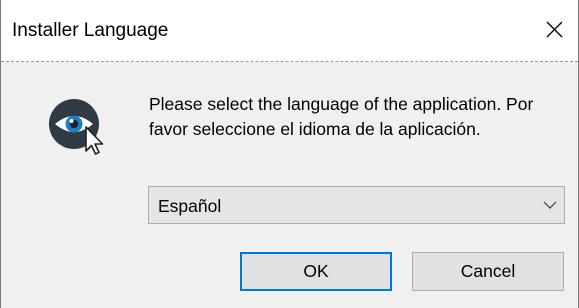 The height and width of the screenshot is (308, 579). Describe the element at coordinates (316, 271) in the screenshot. I see `ok-button: OK` at that location.